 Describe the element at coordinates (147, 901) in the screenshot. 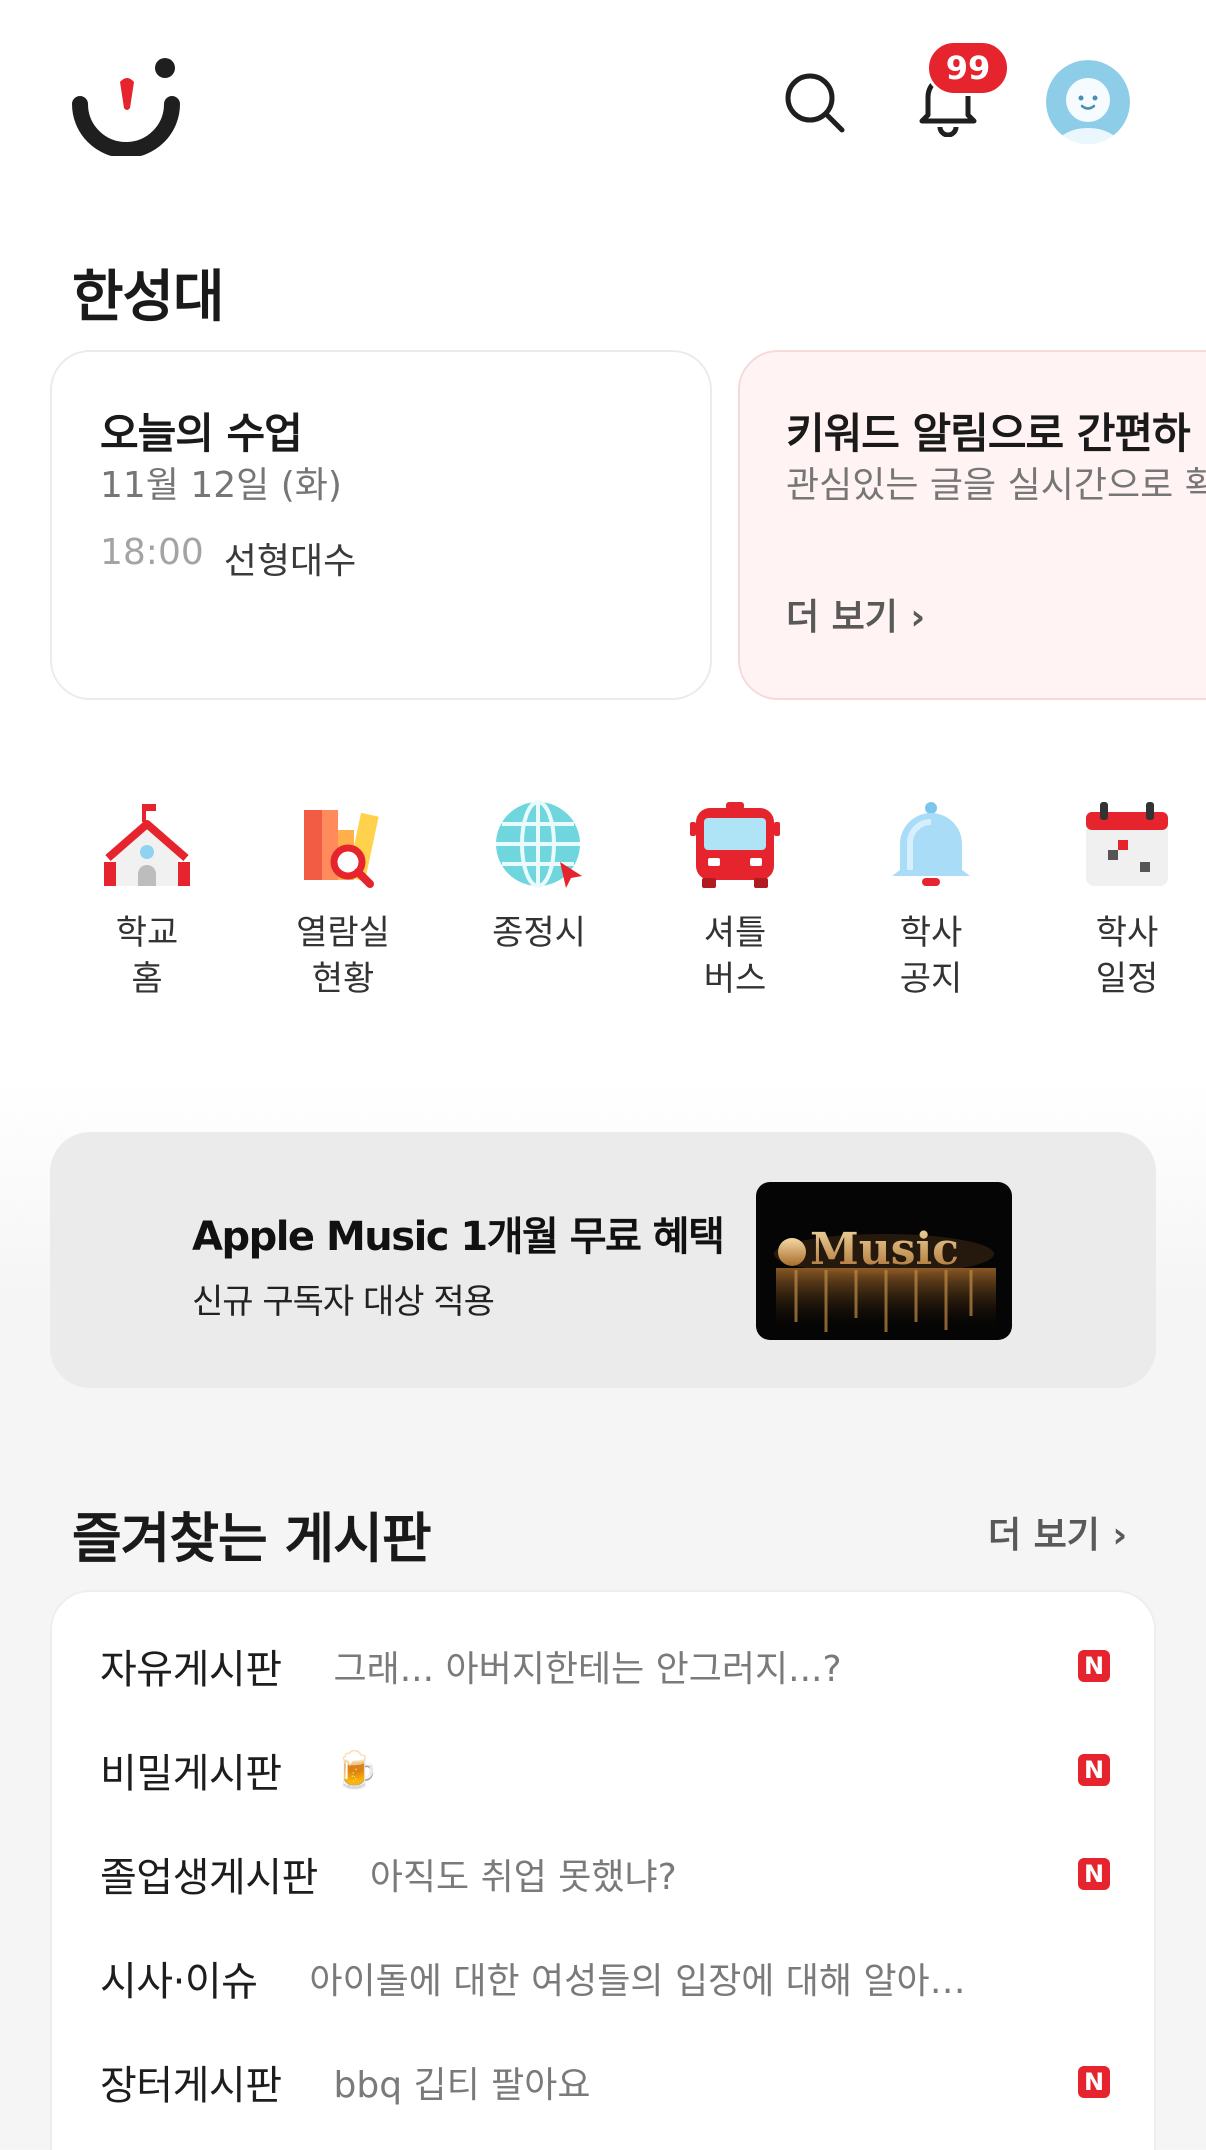

I see `quick-menu-school-home: 학교 홈` at that location.